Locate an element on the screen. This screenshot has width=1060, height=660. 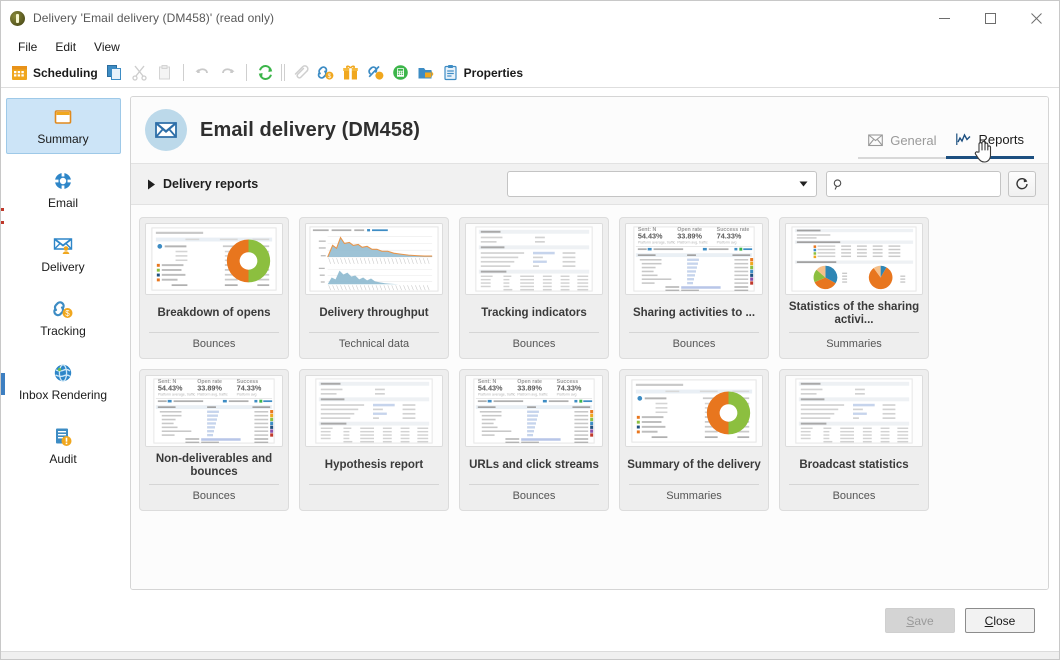
sidebar-item-summary: Summary is located at coordinates (63, 126).